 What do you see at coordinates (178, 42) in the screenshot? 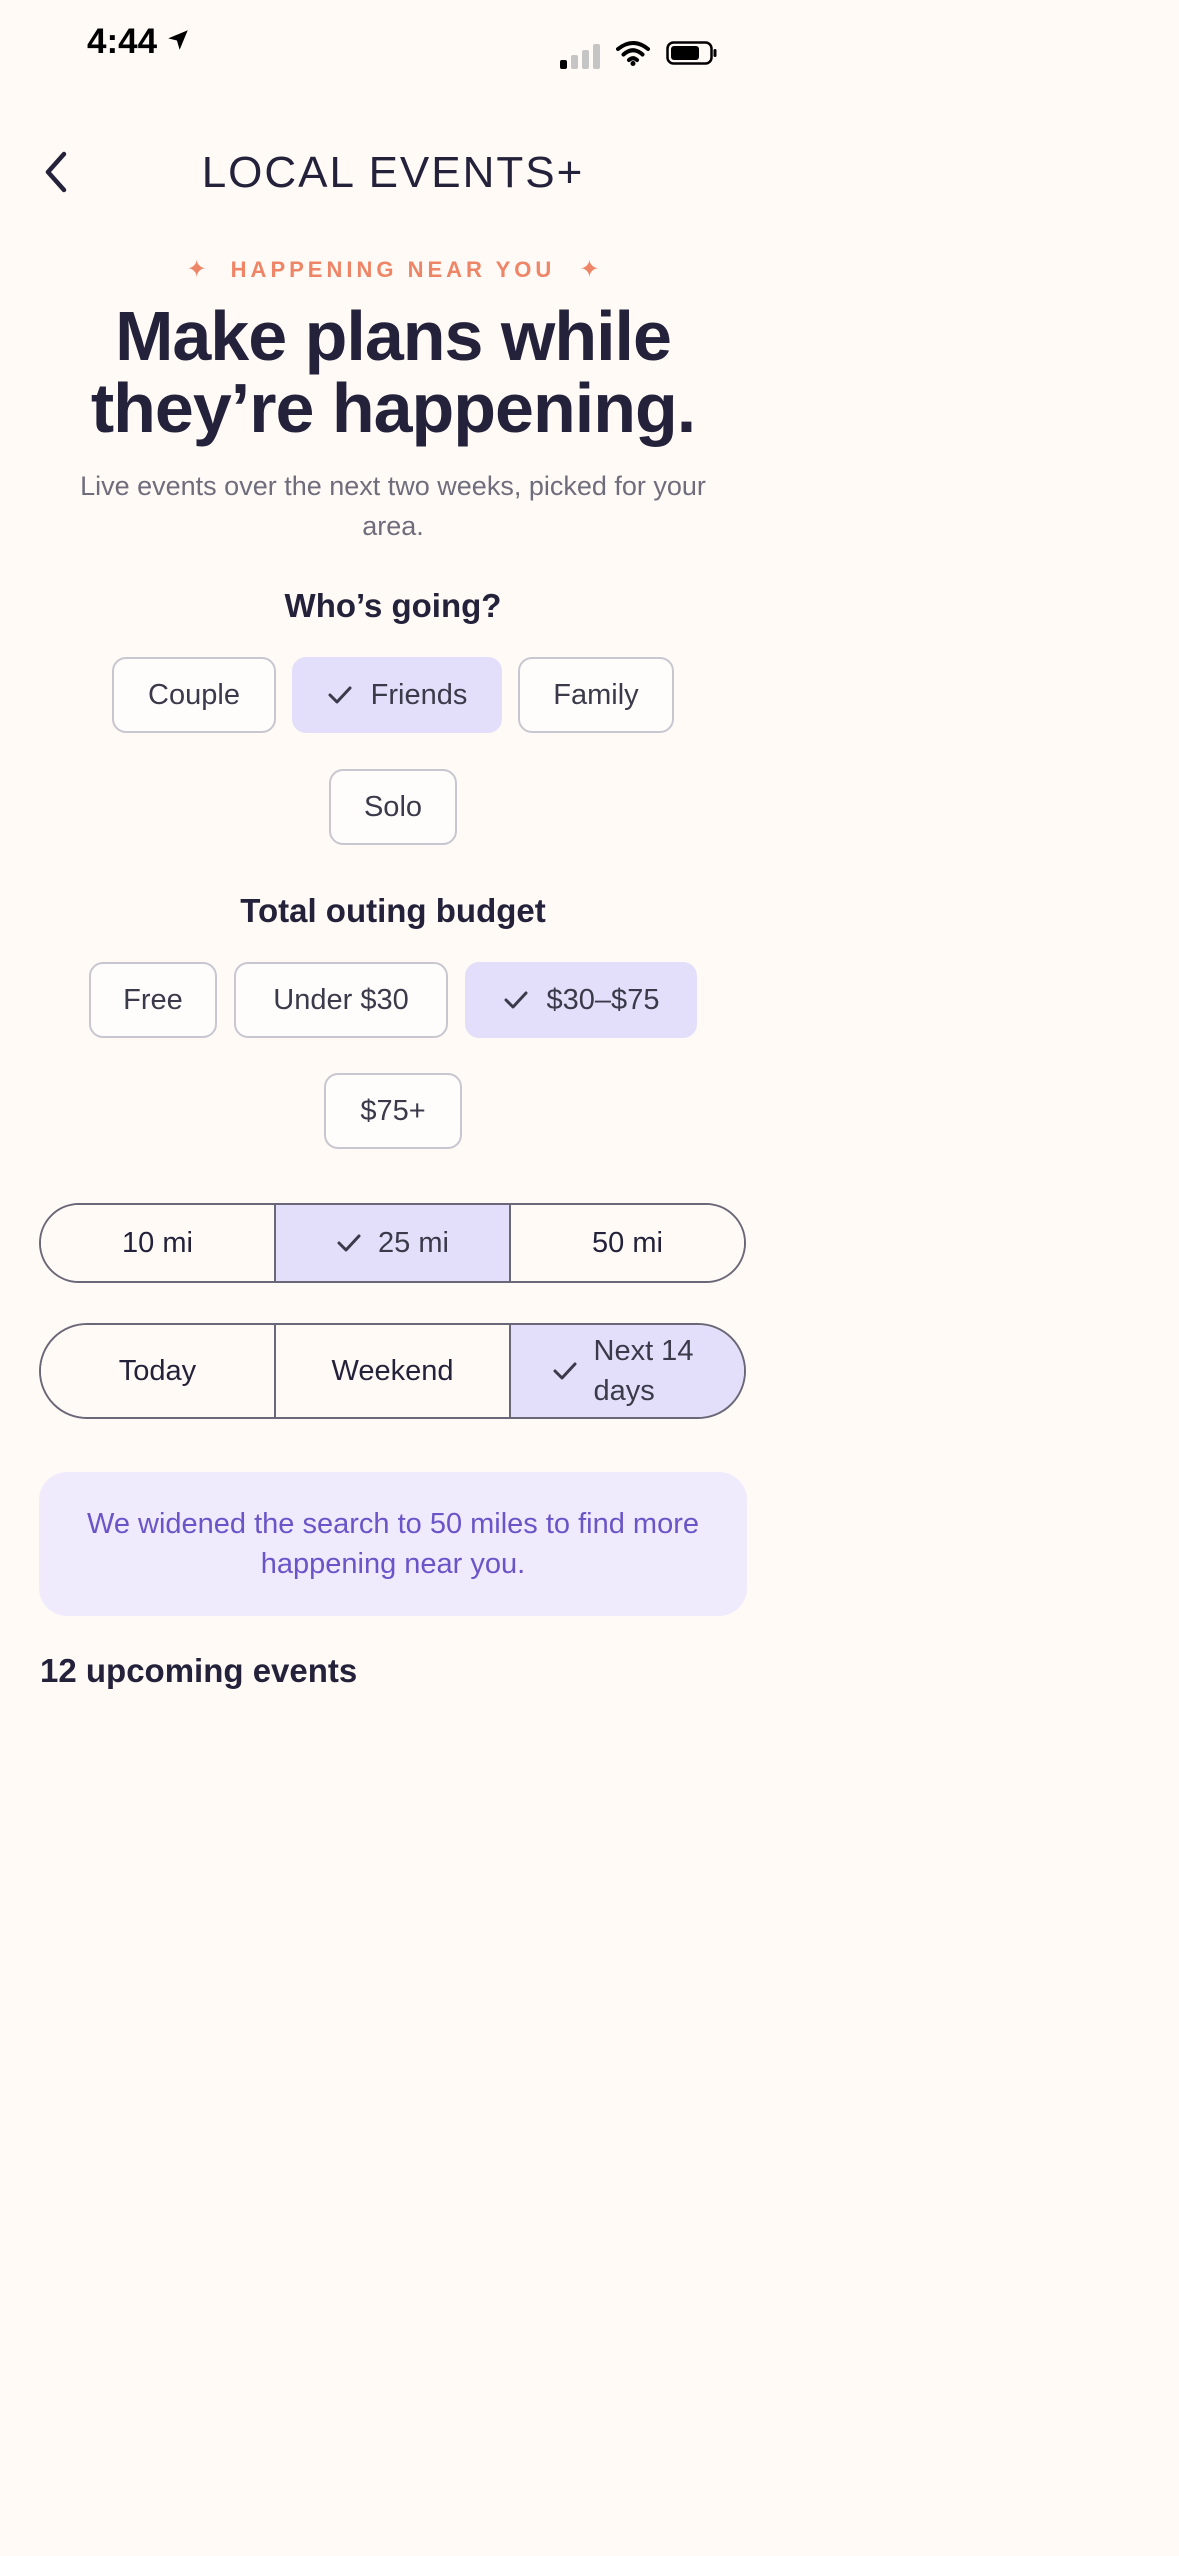
I see `location-arrow-icon` at bounding box center [178, 42].